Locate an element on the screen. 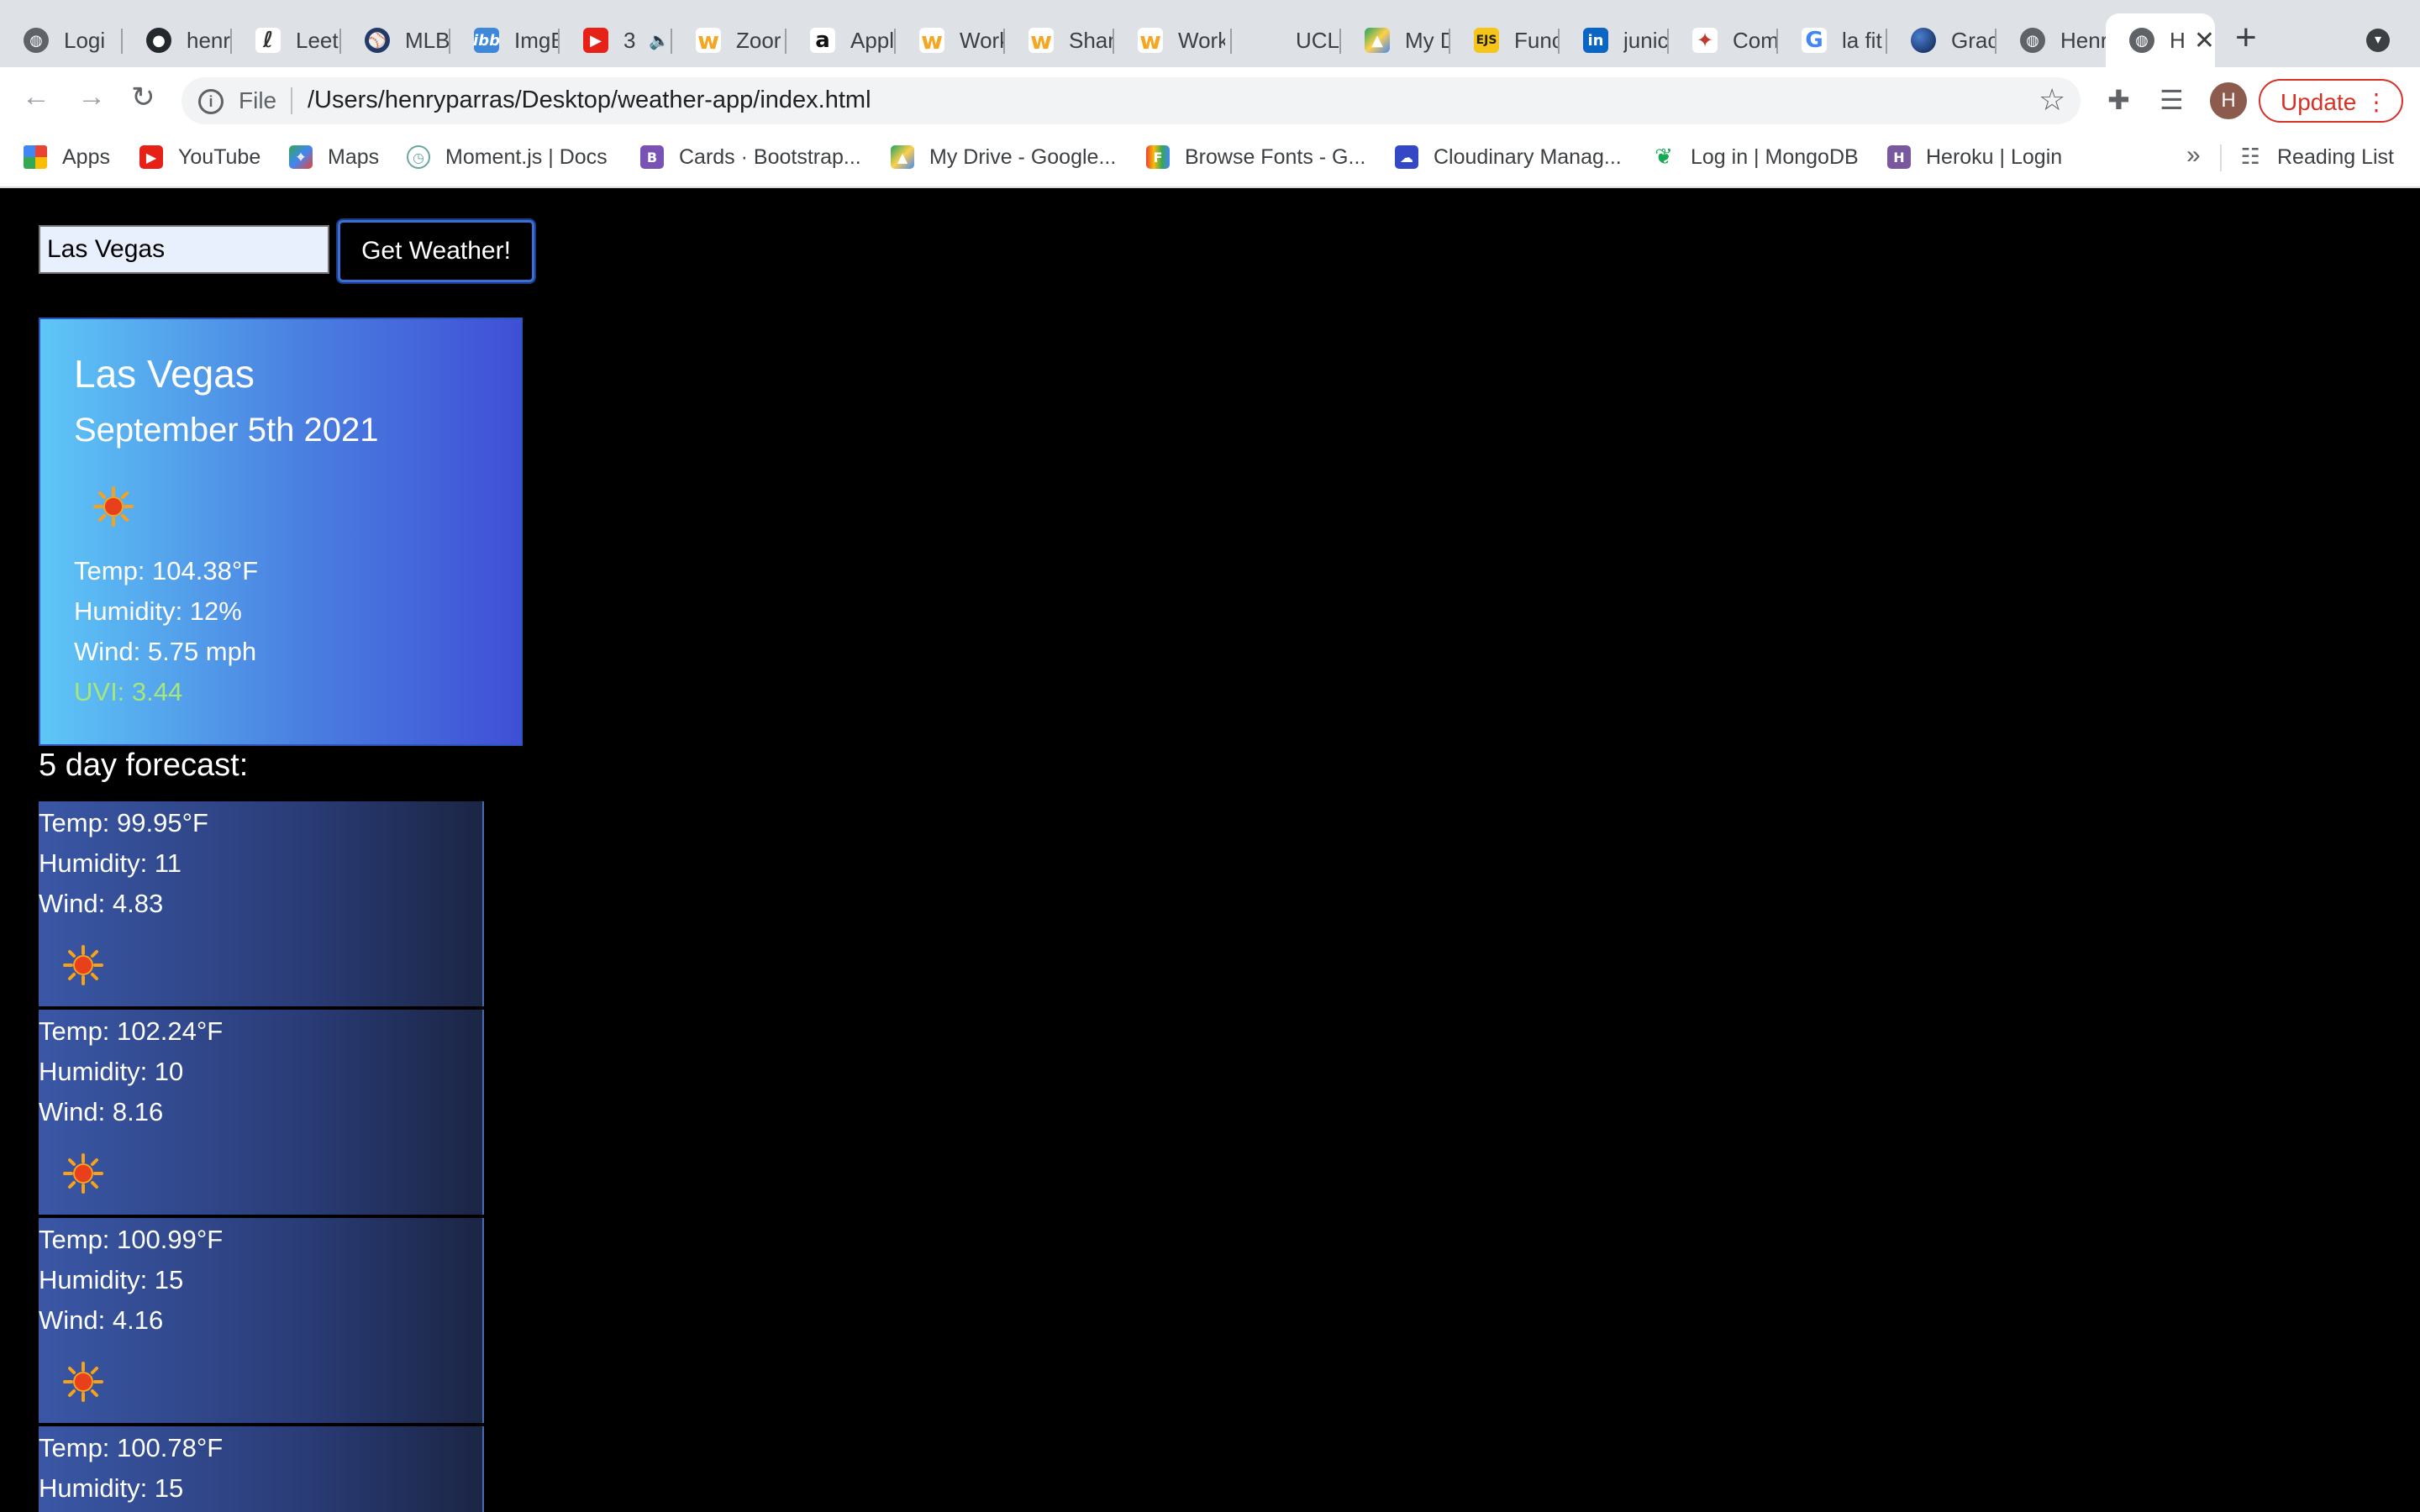  bookmark-apps: Apps is located at coordinates (67, 157).